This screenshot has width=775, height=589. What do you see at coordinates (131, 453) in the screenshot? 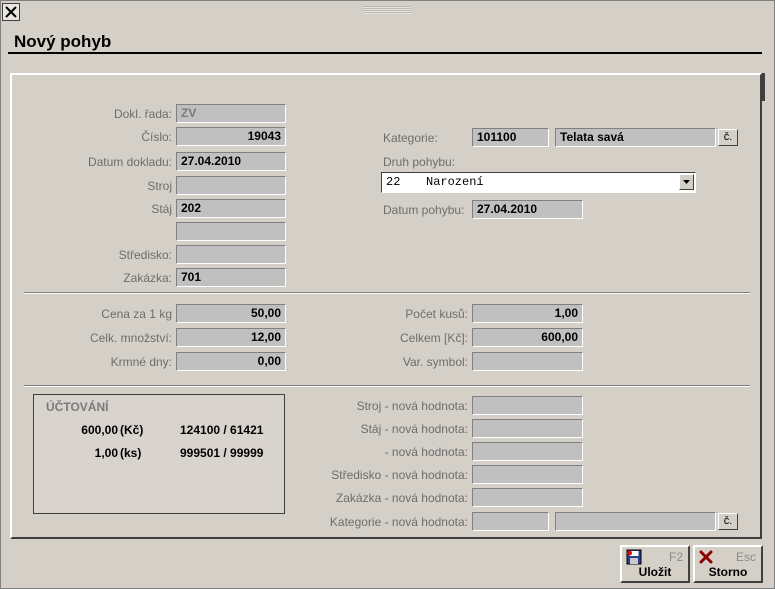
I see `uctovani-unit: (ks)` at bounding box center [131, 453].